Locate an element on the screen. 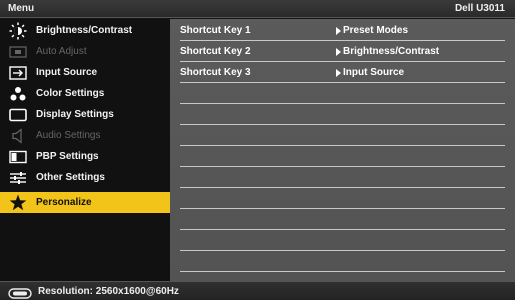 The width and height of the screenshot is (515, 300). row-value: Brightness/Contrast is located at coordinates (391, 51).